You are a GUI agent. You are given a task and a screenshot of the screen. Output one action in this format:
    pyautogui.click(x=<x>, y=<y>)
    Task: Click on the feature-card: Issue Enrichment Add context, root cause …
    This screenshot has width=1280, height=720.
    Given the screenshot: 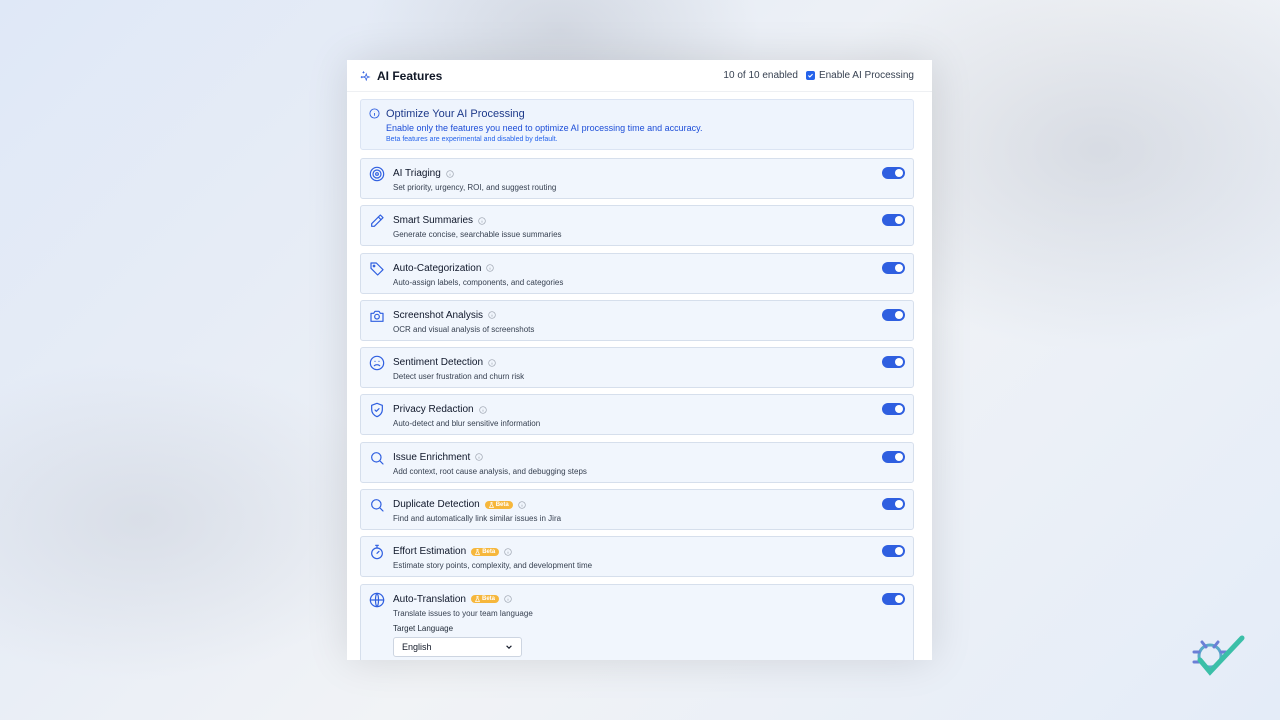 What is the action you would take?
    pyautogui.click(x=637, y=462)
    